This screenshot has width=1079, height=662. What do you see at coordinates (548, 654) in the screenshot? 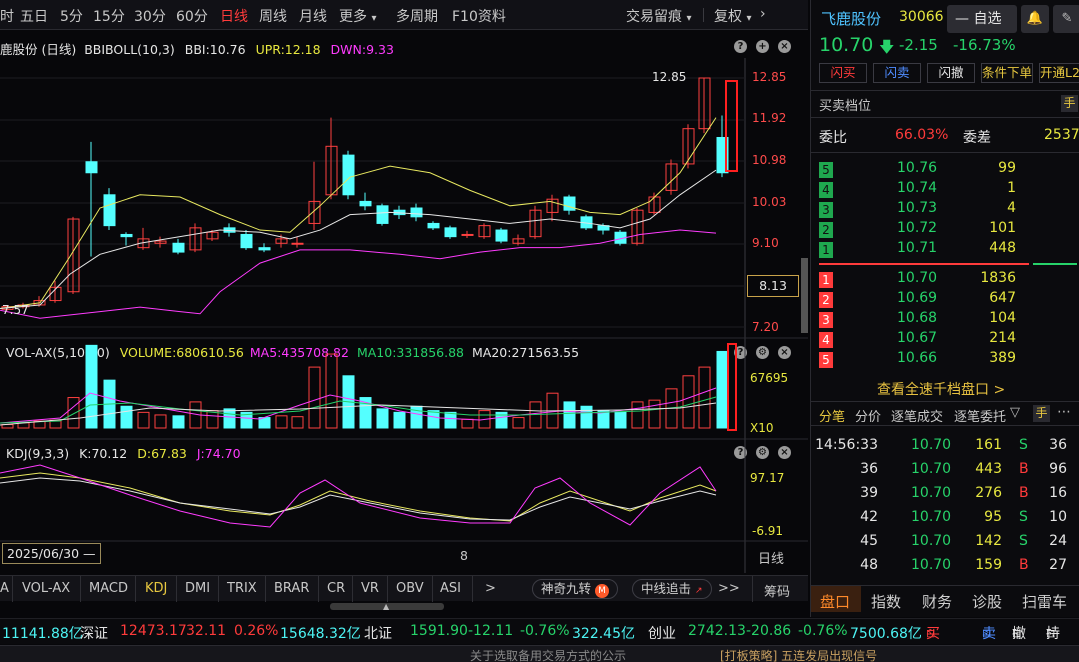
I see `news-item: 关于选取备用交易方式的公示` at bounding box center [548, 654].